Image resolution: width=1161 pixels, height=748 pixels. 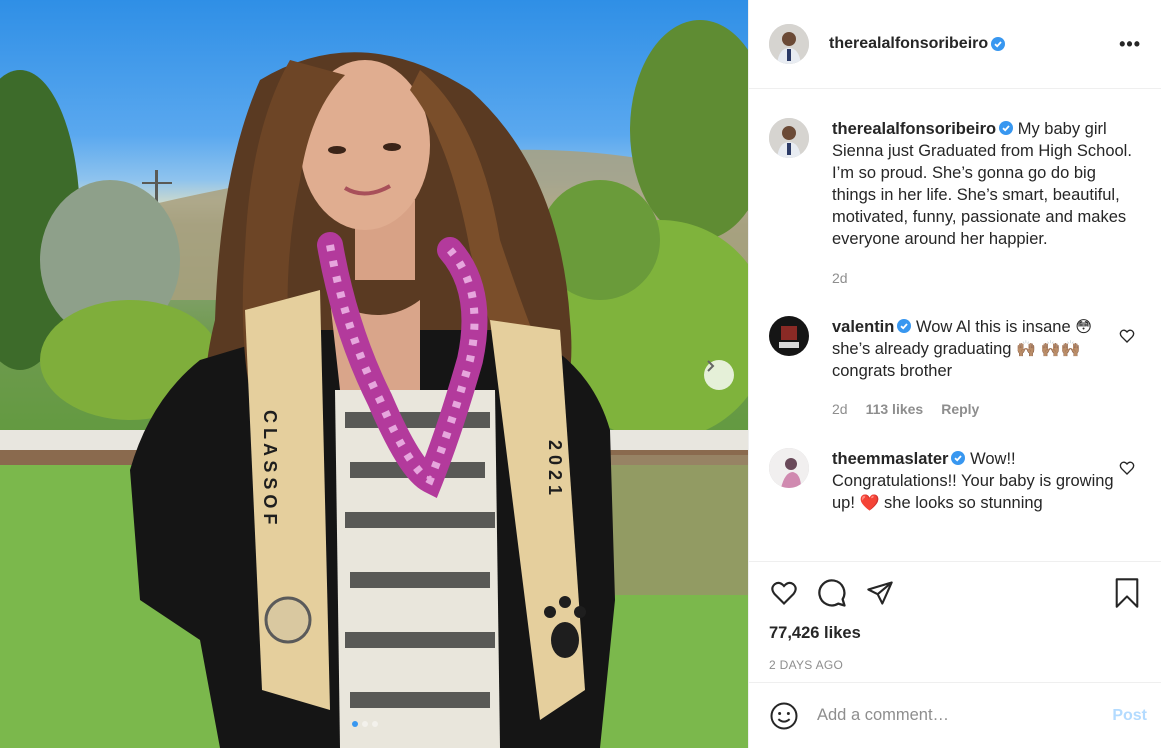 I want to click on more-options-button: •••, so click(x=1130, y=44).